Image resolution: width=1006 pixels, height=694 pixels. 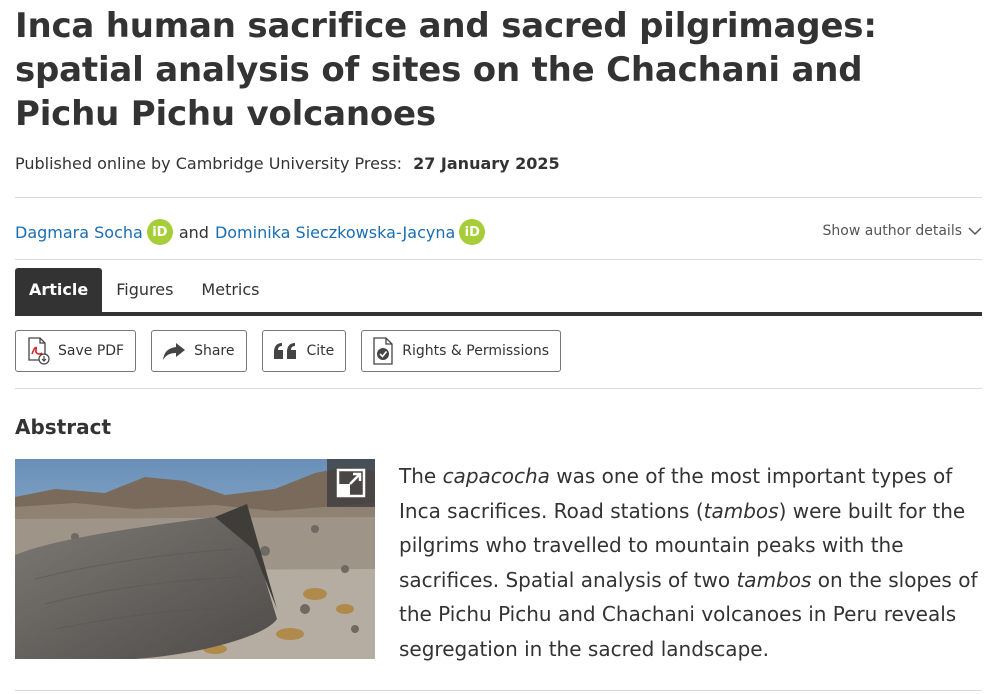 I want to click on expand-icon, so click(x=351, y=483).